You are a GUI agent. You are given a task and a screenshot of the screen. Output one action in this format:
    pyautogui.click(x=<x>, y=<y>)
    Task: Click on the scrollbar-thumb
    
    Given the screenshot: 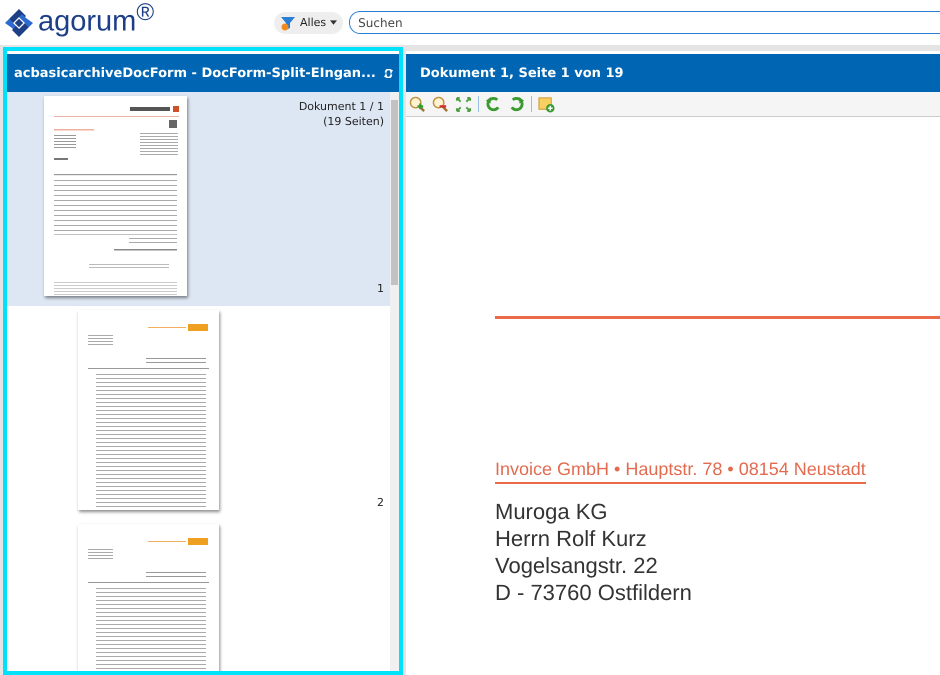 What is the action you would take?
    pyautogui.click(x=394, y=192)
    